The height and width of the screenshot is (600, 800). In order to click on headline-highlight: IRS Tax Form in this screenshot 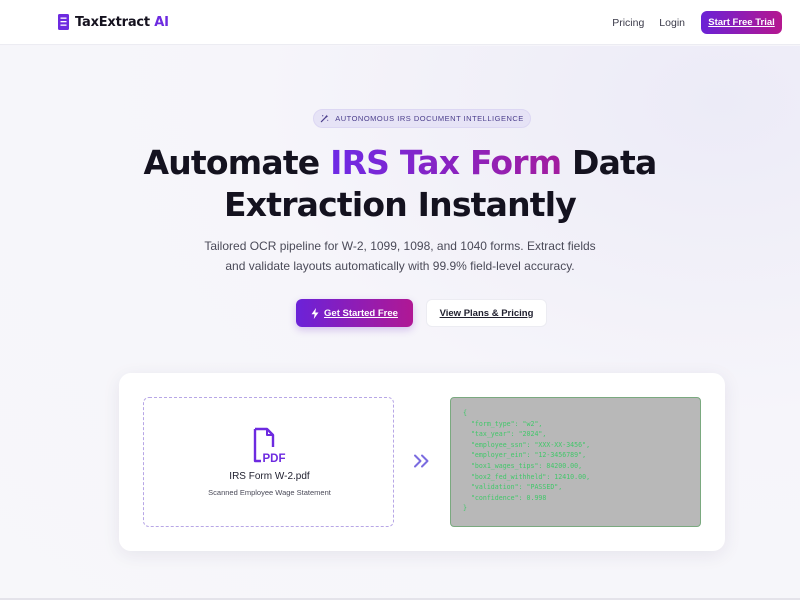, I will do `click(446, 162)`.